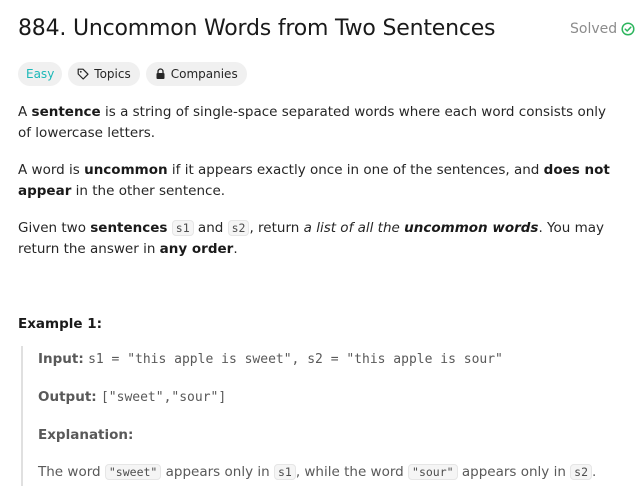 The image size is (643, 503). Describe the element at coordinates (276, 228) in the screenshot. I see `text: , return` at that location.